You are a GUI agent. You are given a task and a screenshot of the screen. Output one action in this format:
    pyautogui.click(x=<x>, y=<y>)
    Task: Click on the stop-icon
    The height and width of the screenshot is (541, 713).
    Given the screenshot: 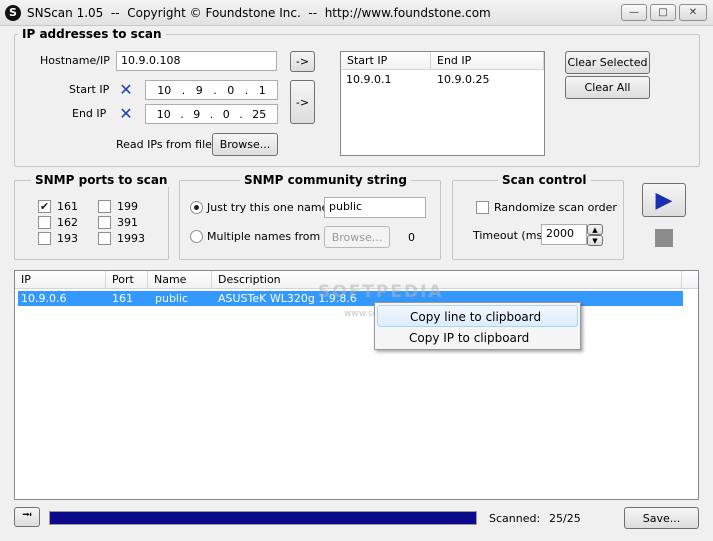 What is the action you would take?
    pyautogui.click(x=664, y=238)
    